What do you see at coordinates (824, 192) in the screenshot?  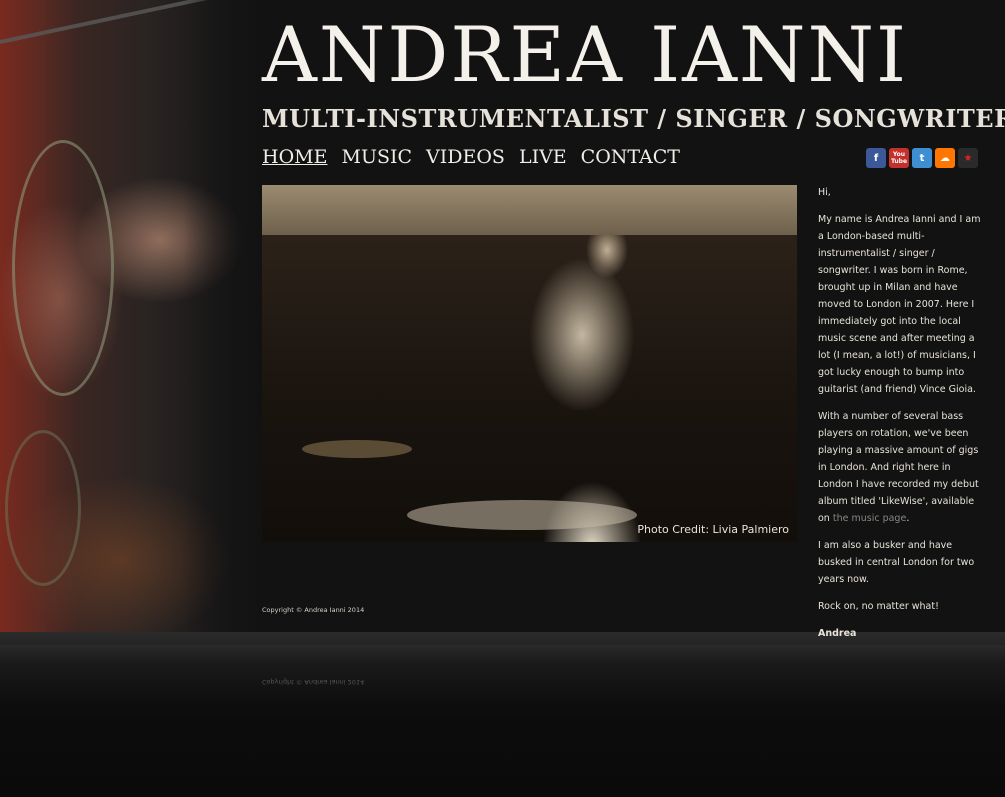 I see `bio-greeting: Hi,` at bounding box center [824, 192].